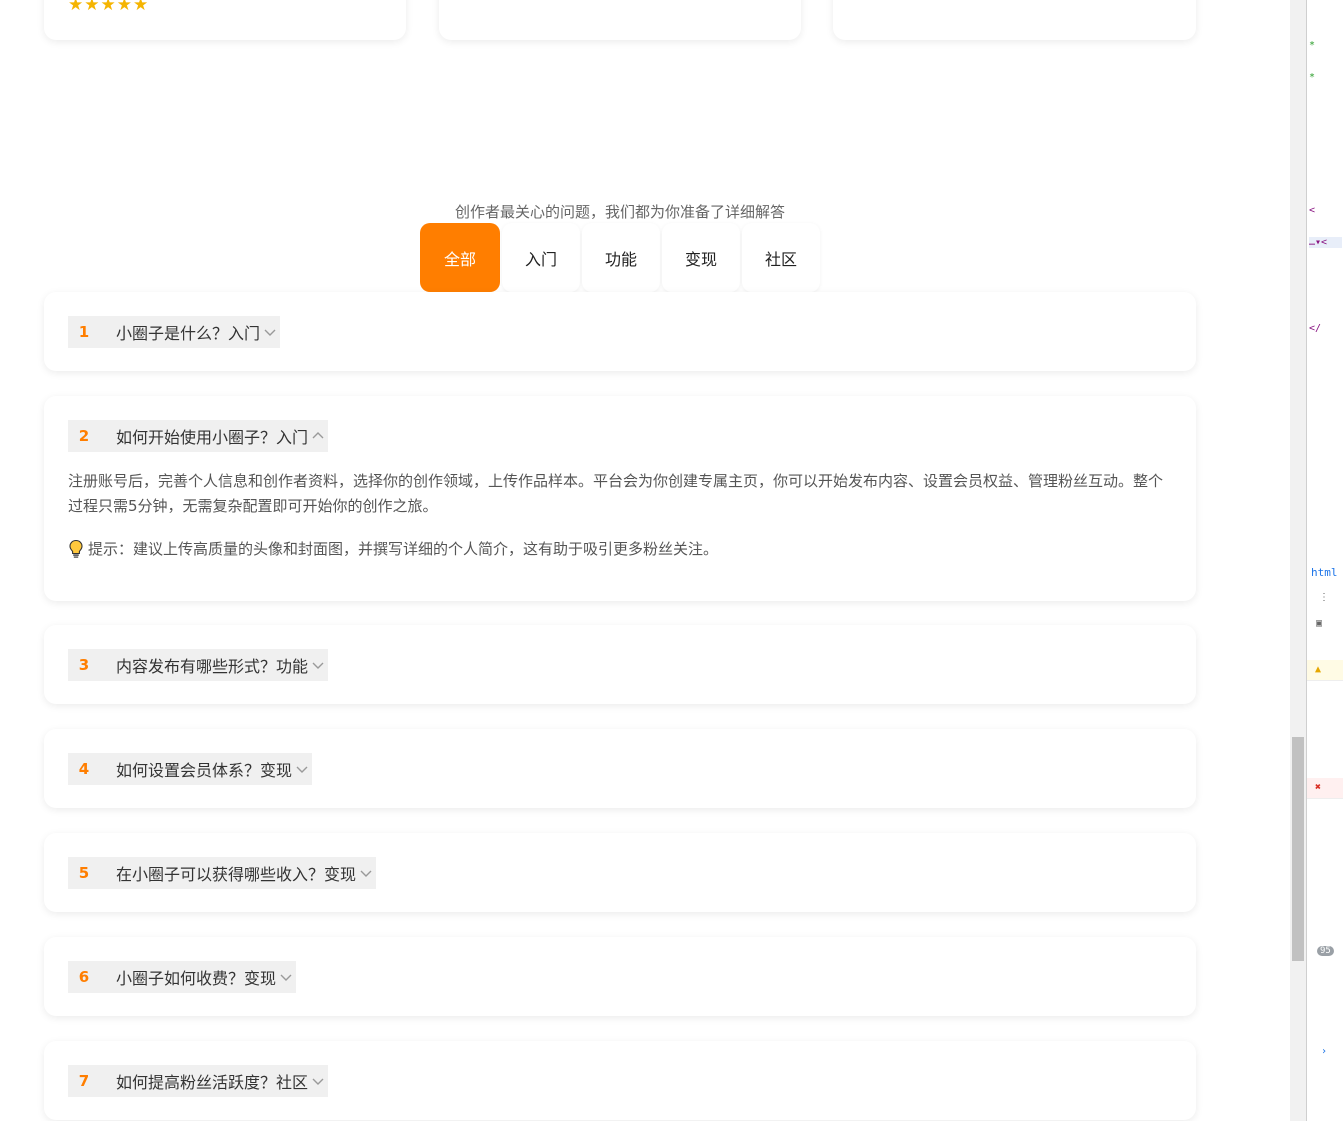 This screenshot has width=1343, height=1121. What do you see at coordinates (212, 666) in the screenshot?
I see `faq-question: 内容发布有哪些形式？功能` at bounding box center [212, 666].